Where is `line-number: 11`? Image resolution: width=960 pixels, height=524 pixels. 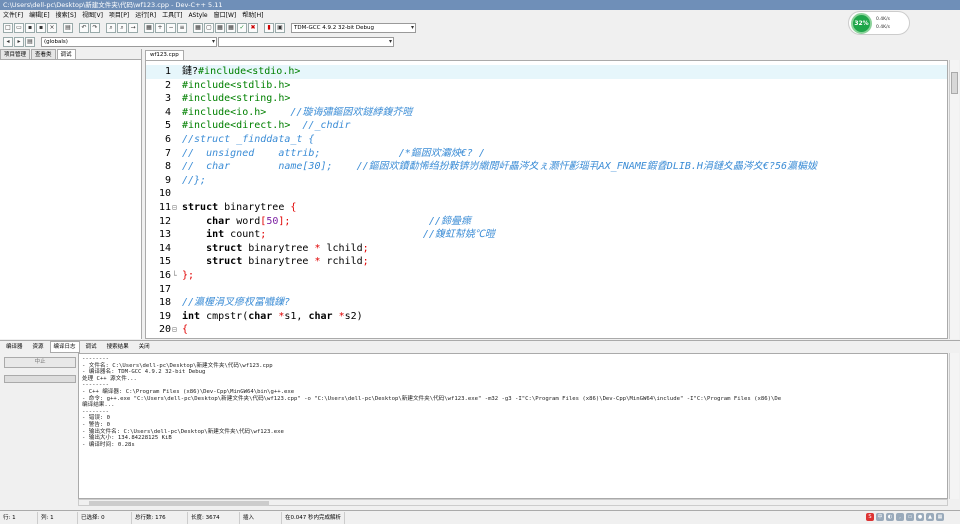 line-number: 11 is located at coordinates (164, 207).